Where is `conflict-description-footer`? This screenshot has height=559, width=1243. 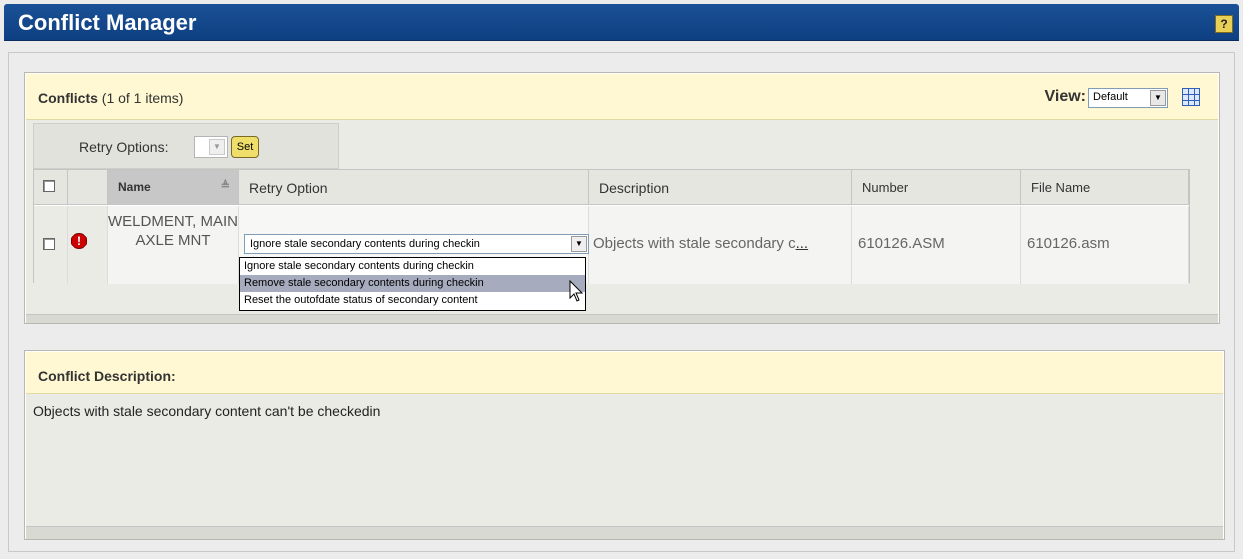
conflict-description-footer is located at coordinates (624, 532).